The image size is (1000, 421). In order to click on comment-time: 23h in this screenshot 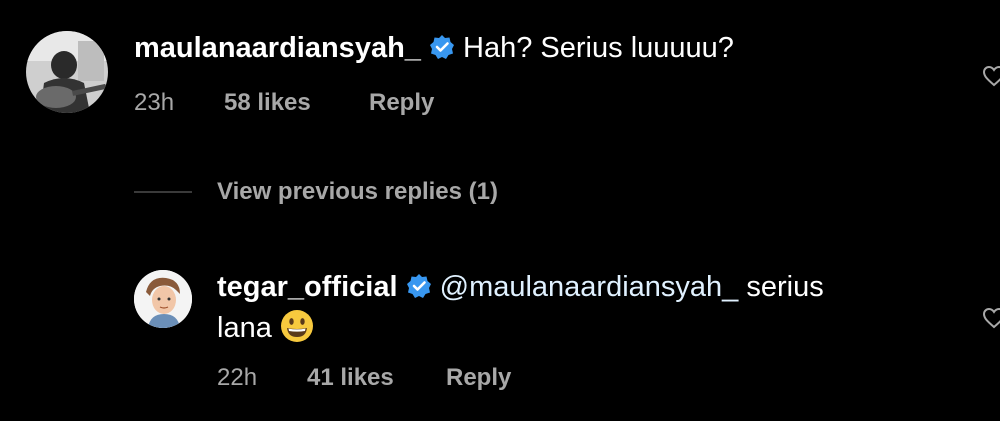, I will do `click(154, 102)`.